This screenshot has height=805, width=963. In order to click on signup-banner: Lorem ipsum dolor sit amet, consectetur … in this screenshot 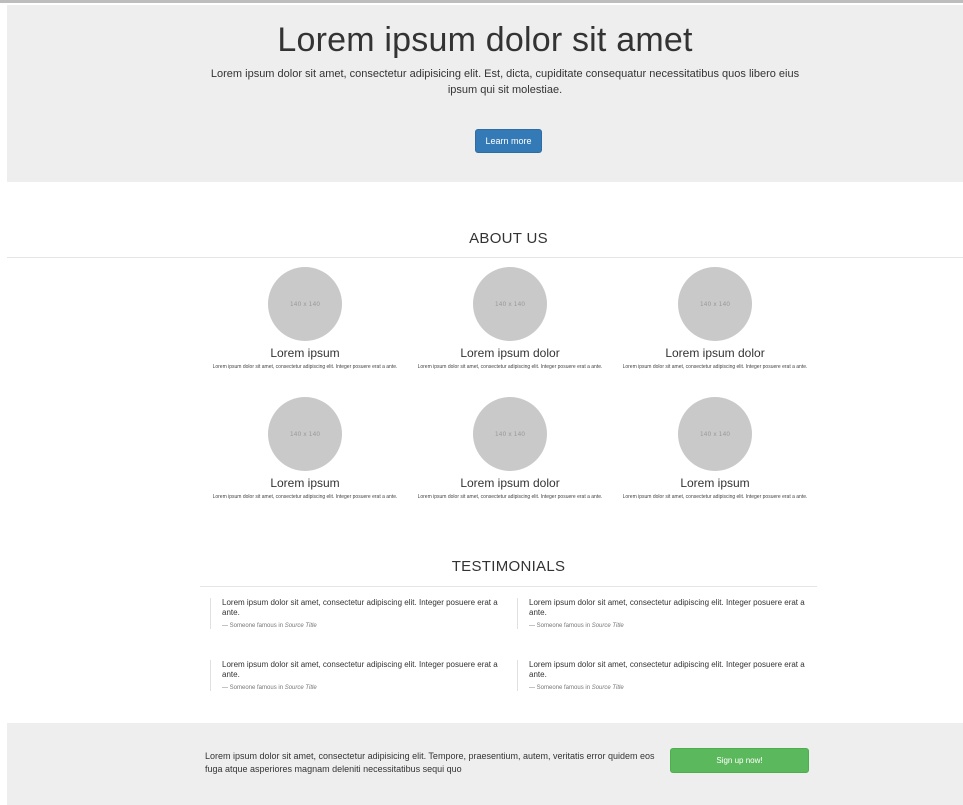, I will do `click(485, 764)`.